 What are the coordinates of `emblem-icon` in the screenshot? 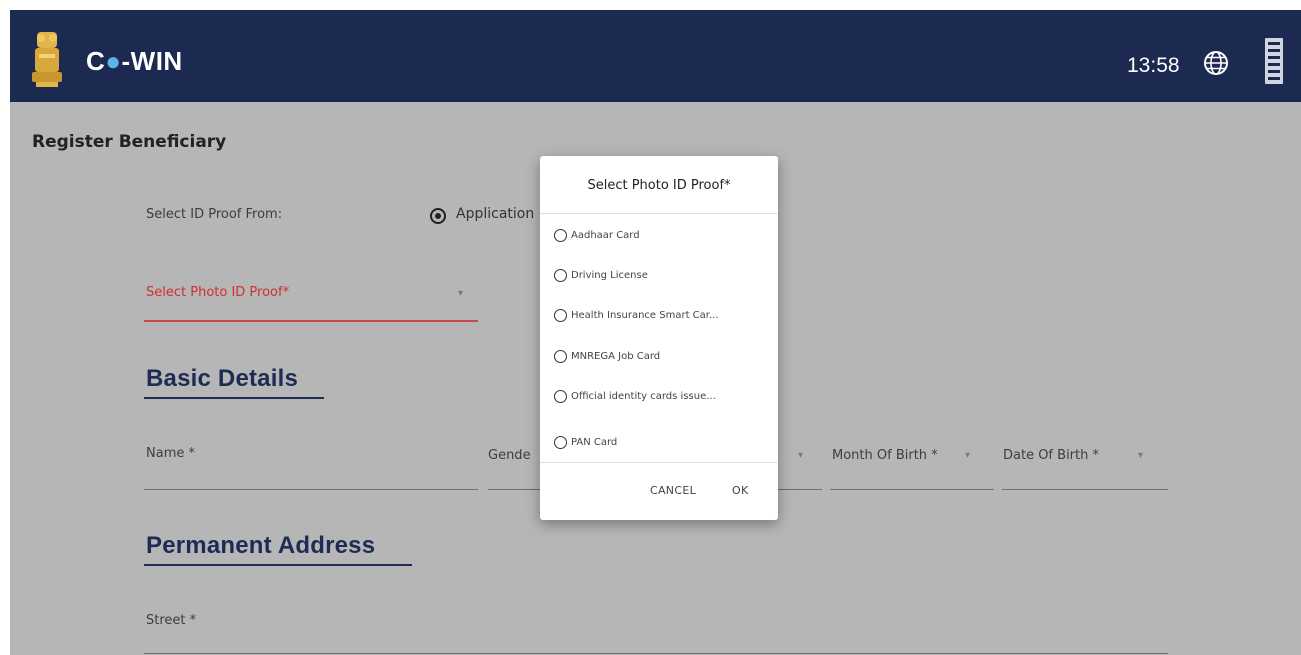 It's located at (47, 59).